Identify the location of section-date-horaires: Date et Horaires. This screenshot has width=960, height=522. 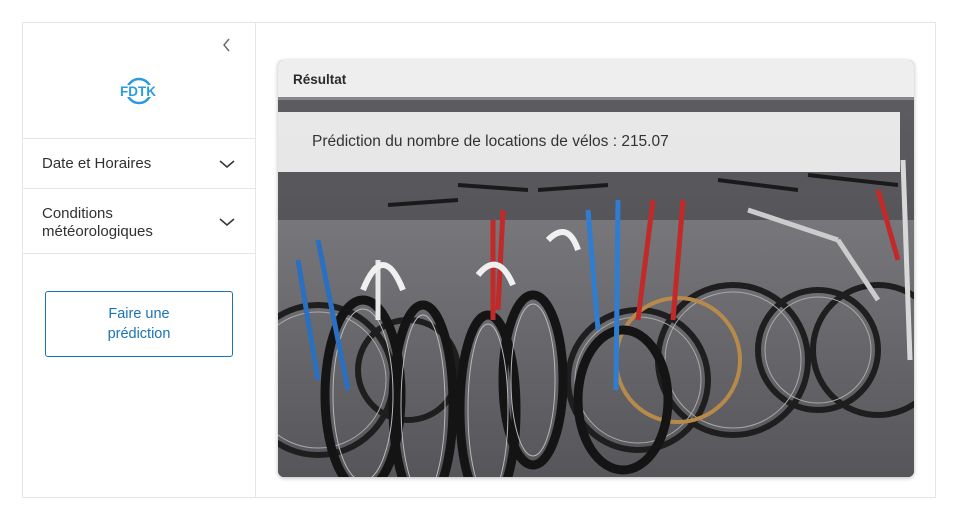
(139, 163).